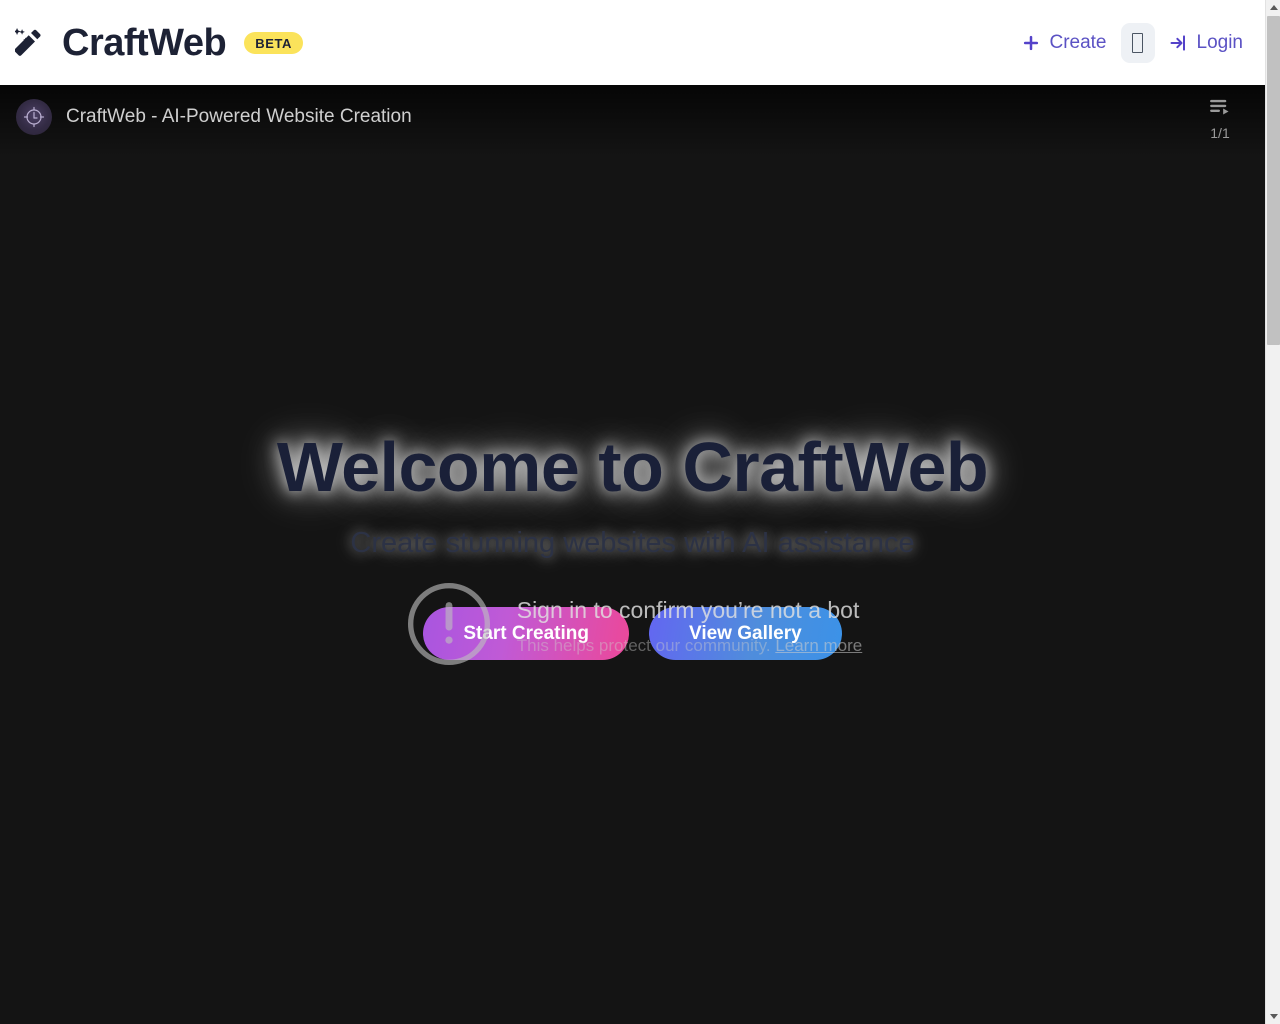 This screenshot has width=1280, height=1024. I want to click on site-header: CraftWeb BETA Create Login, so click(632, 42).